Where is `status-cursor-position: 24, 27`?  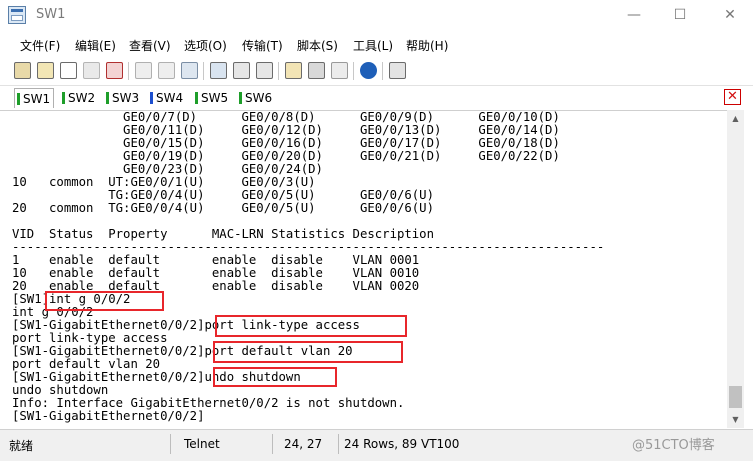 status-cursor-position: 24, 27 is located at coordinates (303, 444).